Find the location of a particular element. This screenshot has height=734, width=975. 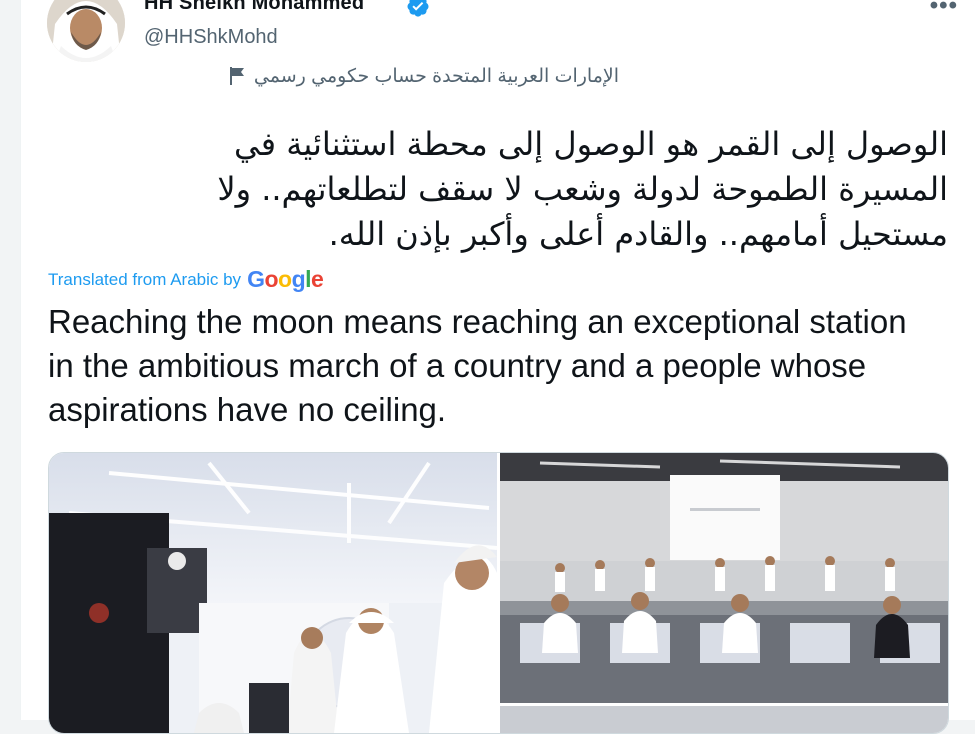

account-label-text: الإمارات العربية المتحدة حساب حكومي رسمي is located at coordinates (436, 76).